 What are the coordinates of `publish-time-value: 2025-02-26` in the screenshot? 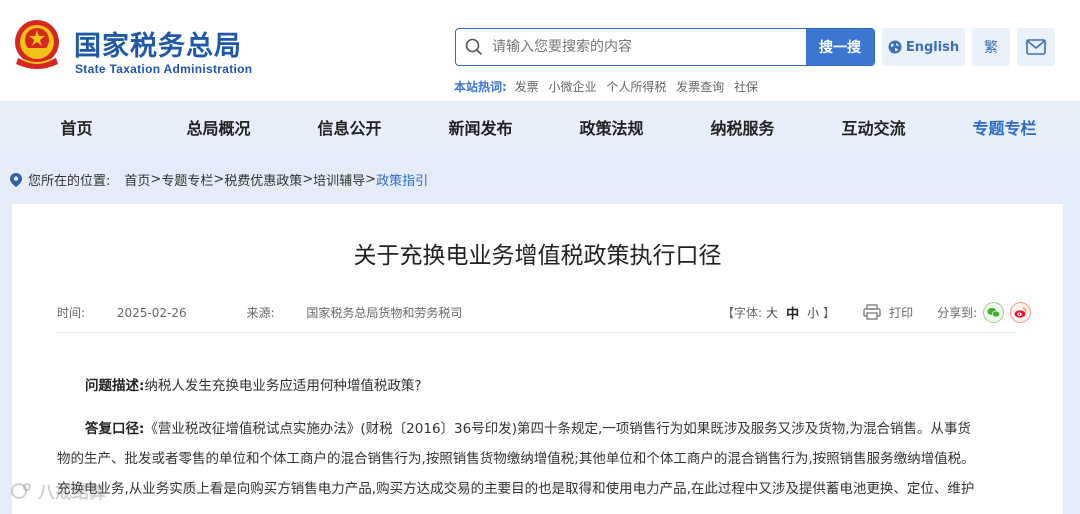 It's located at (151, 313).